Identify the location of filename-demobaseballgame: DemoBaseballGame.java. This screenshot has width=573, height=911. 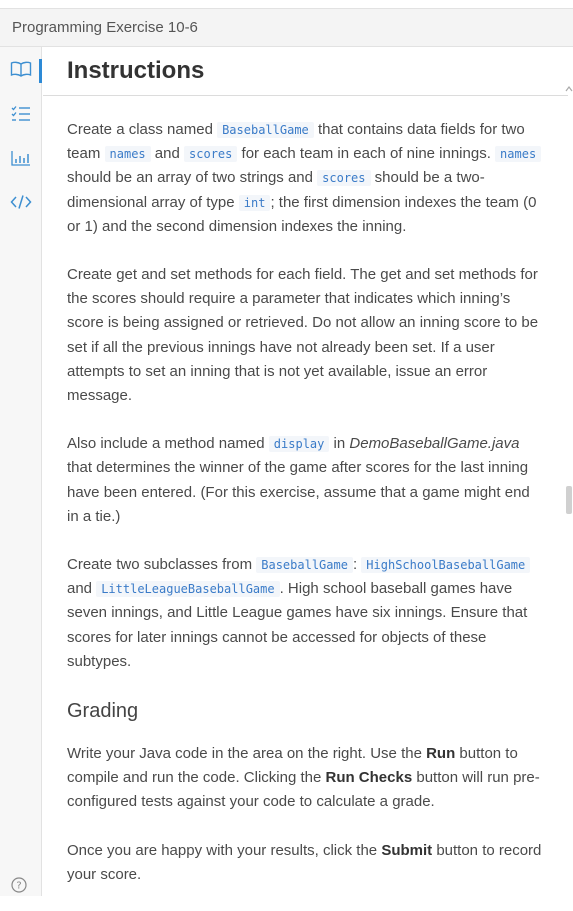
(434, 444).